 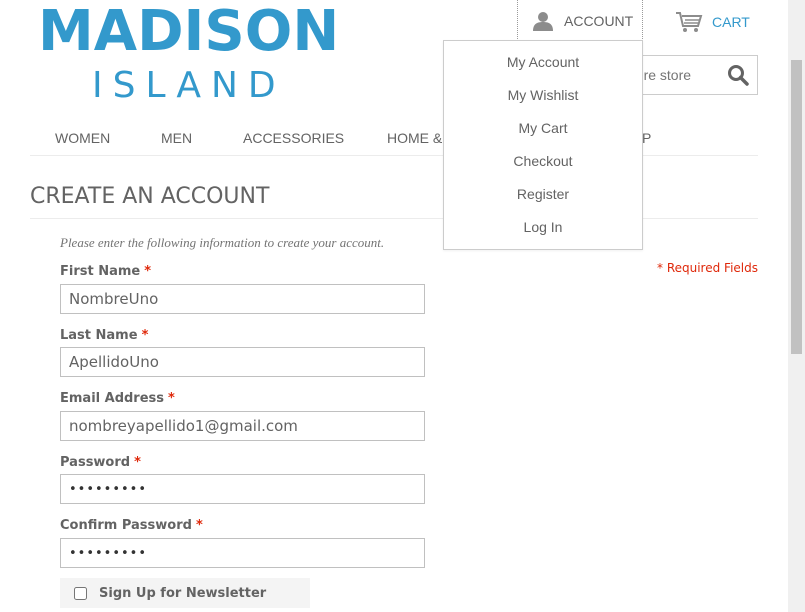 I want to click on cart-label: CART, so click(x=731, y=22).